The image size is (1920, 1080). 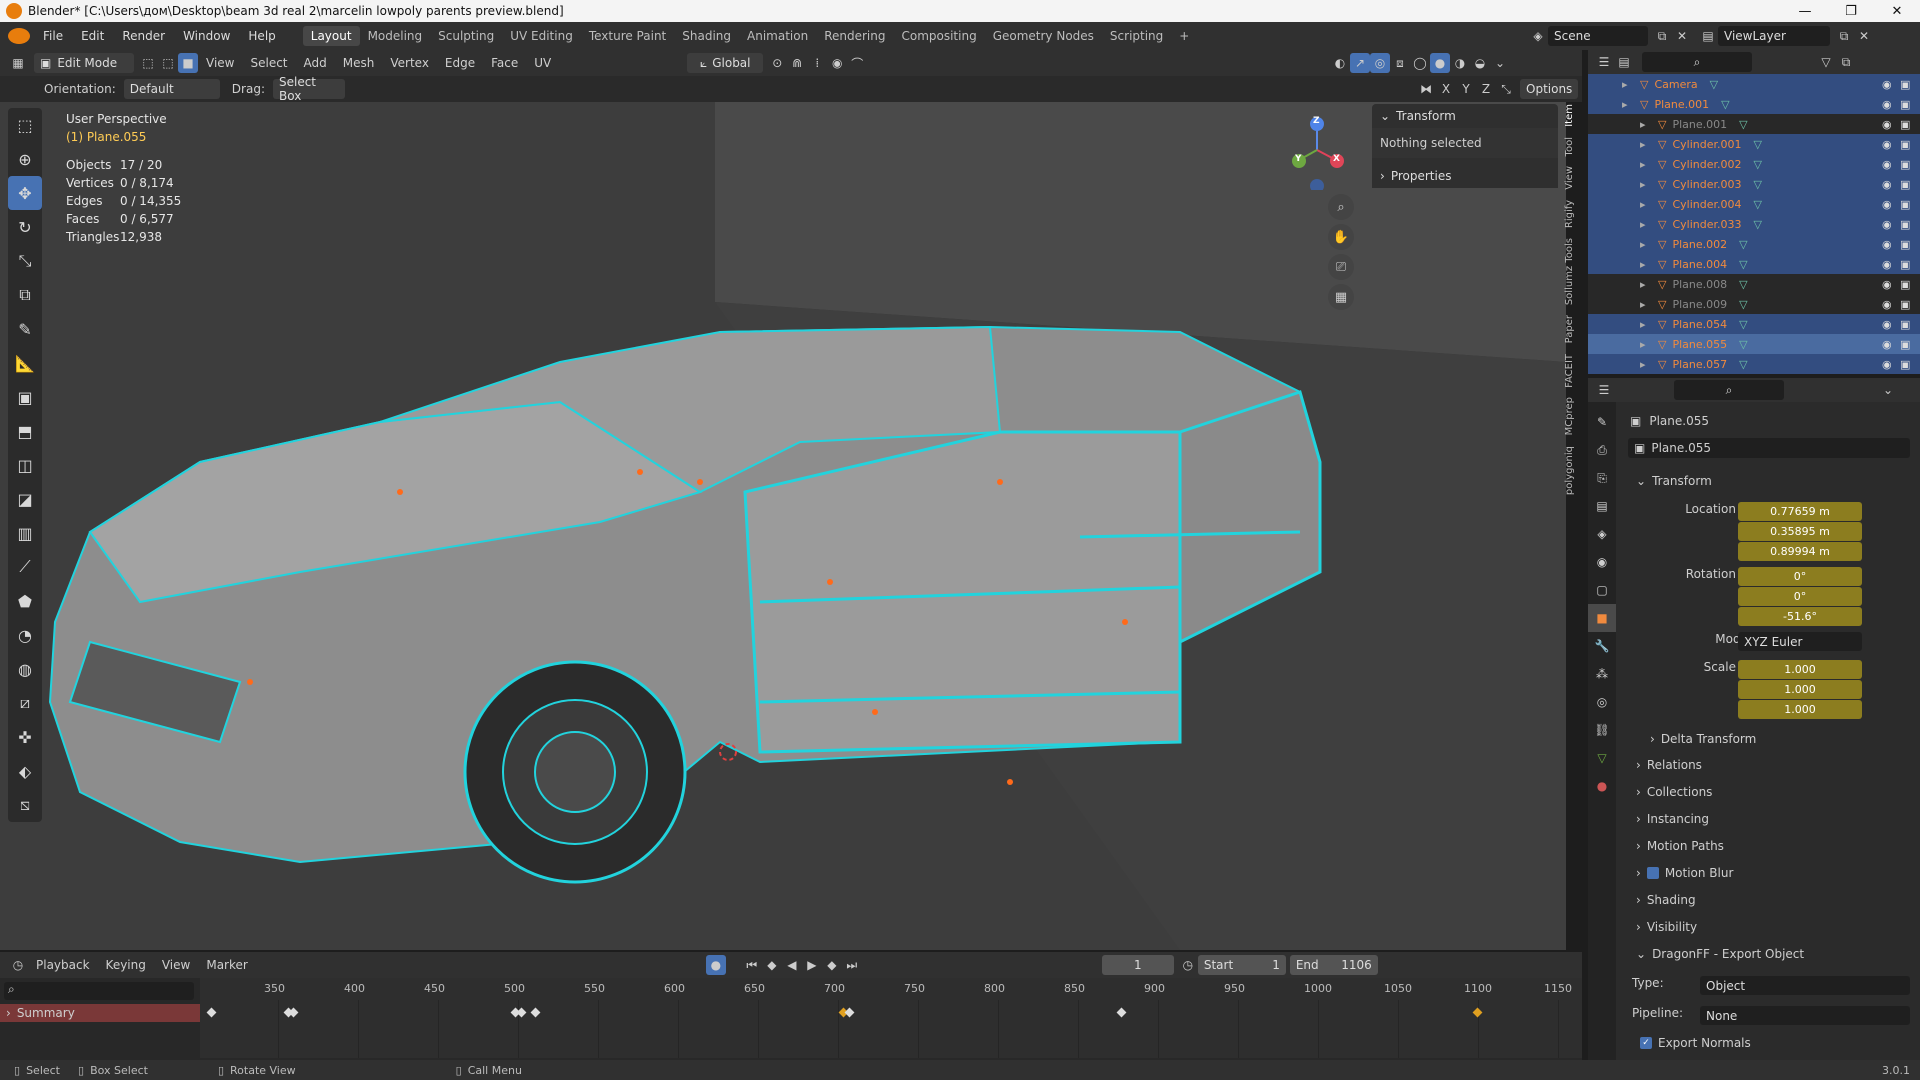 I want to click on menu-vertex: Vertex, so click(x=409, y=63).